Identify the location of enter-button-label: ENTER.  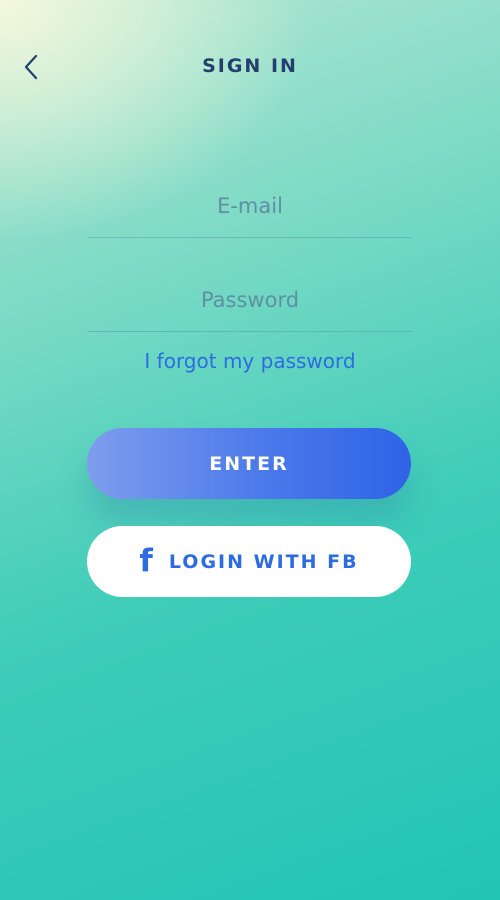
(249, 463).